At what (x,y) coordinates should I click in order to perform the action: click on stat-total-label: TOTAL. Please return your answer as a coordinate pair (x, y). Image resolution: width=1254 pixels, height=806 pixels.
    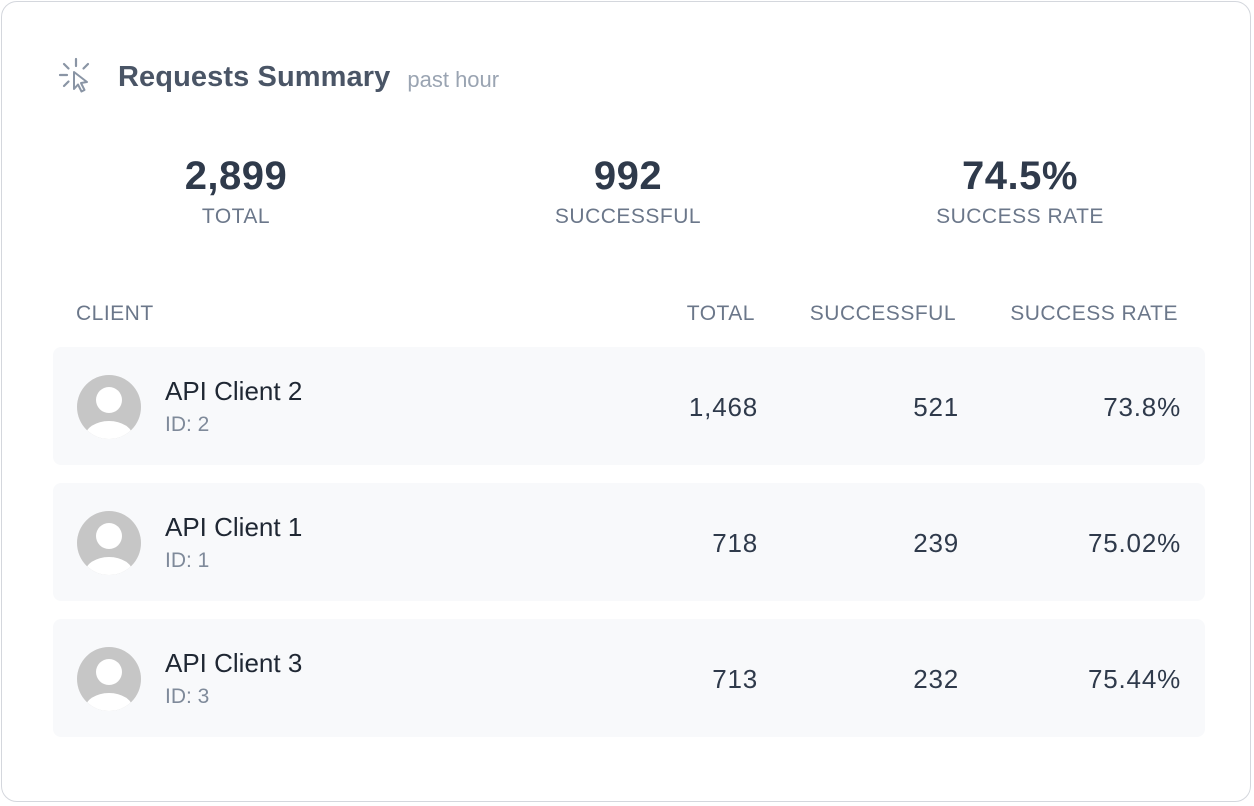
    Looking at the image, I should click on (236, 216).